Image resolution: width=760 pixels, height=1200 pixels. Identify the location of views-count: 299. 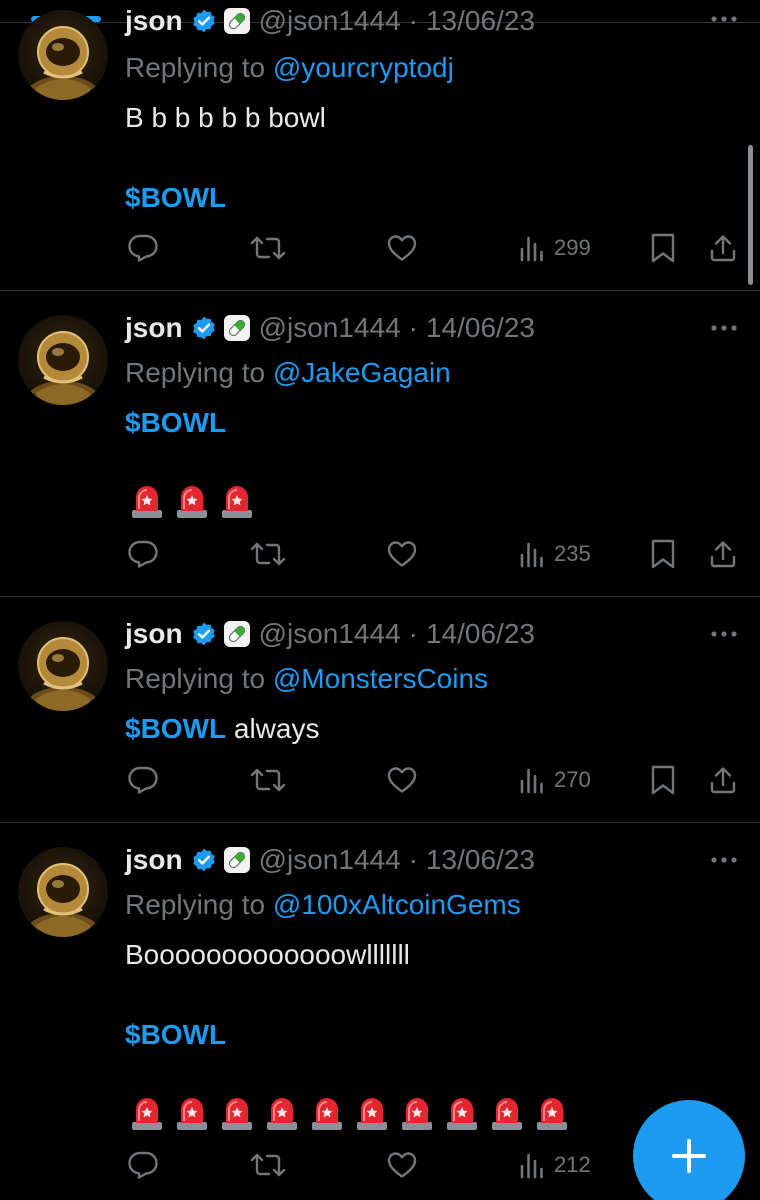
(572, 247).